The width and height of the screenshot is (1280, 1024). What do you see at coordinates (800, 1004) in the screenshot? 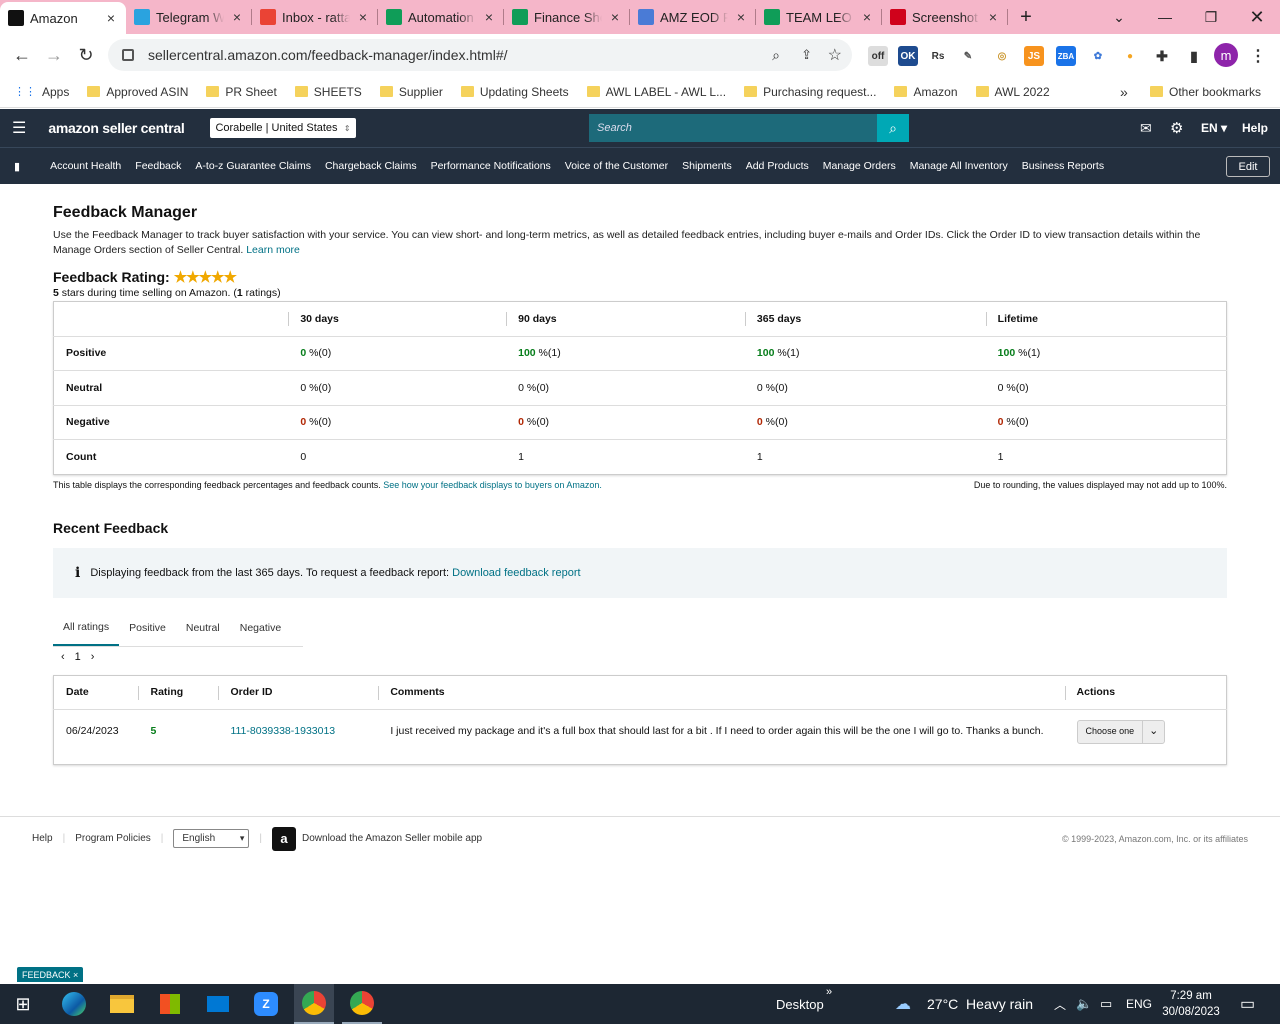
I see `desktop-toolbar: Desktop` at bounding box center [800, 1004].